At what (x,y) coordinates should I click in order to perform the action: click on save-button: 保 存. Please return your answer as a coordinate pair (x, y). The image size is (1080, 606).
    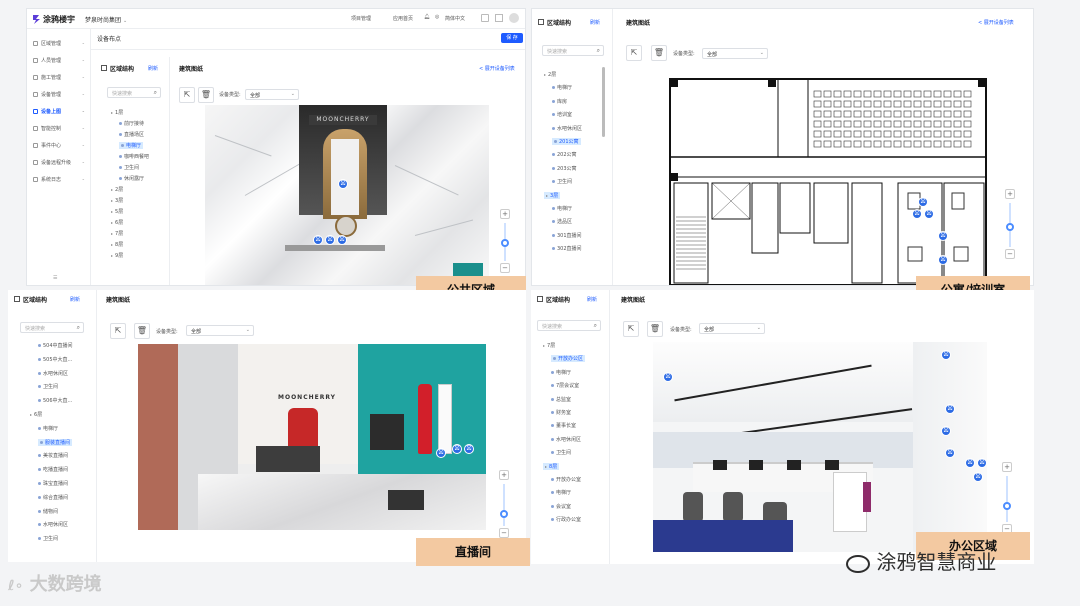
    Looking at the image, I should click on (512, 38).